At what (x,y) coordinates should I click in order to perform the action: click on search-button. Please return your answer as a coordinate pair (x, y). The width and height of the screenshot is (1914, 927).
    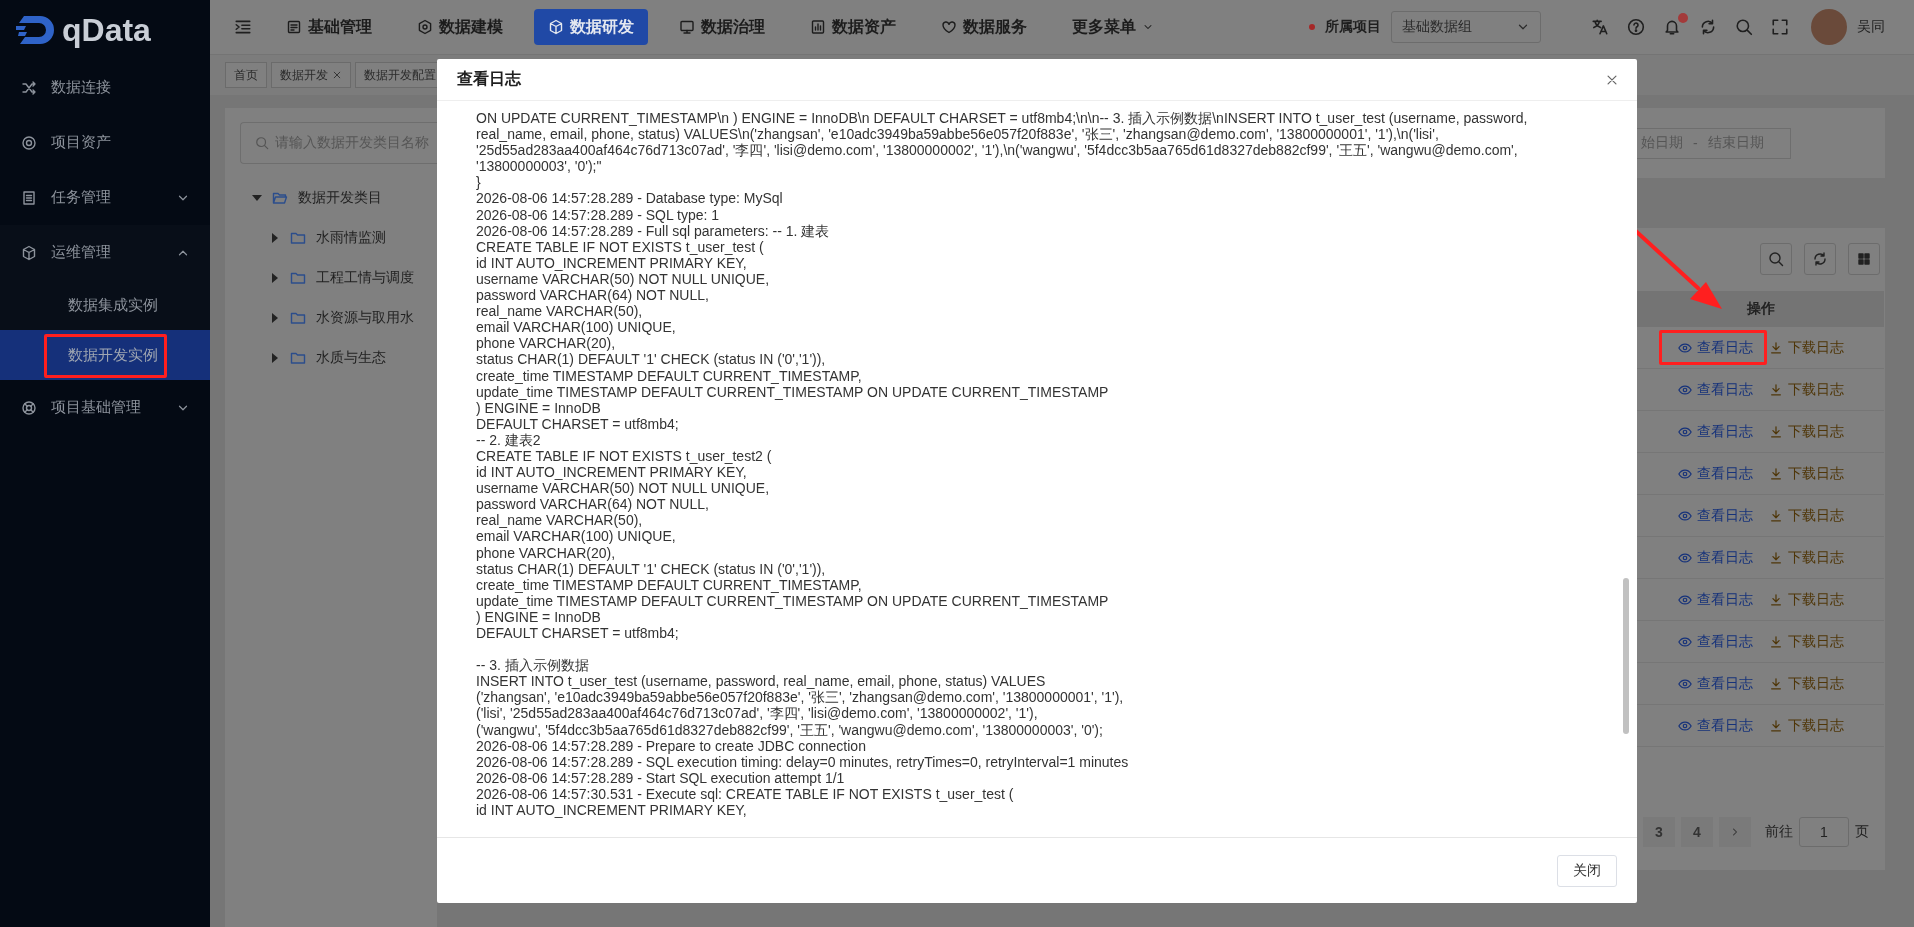
    Looking at the image, I should click on (1776, 259).